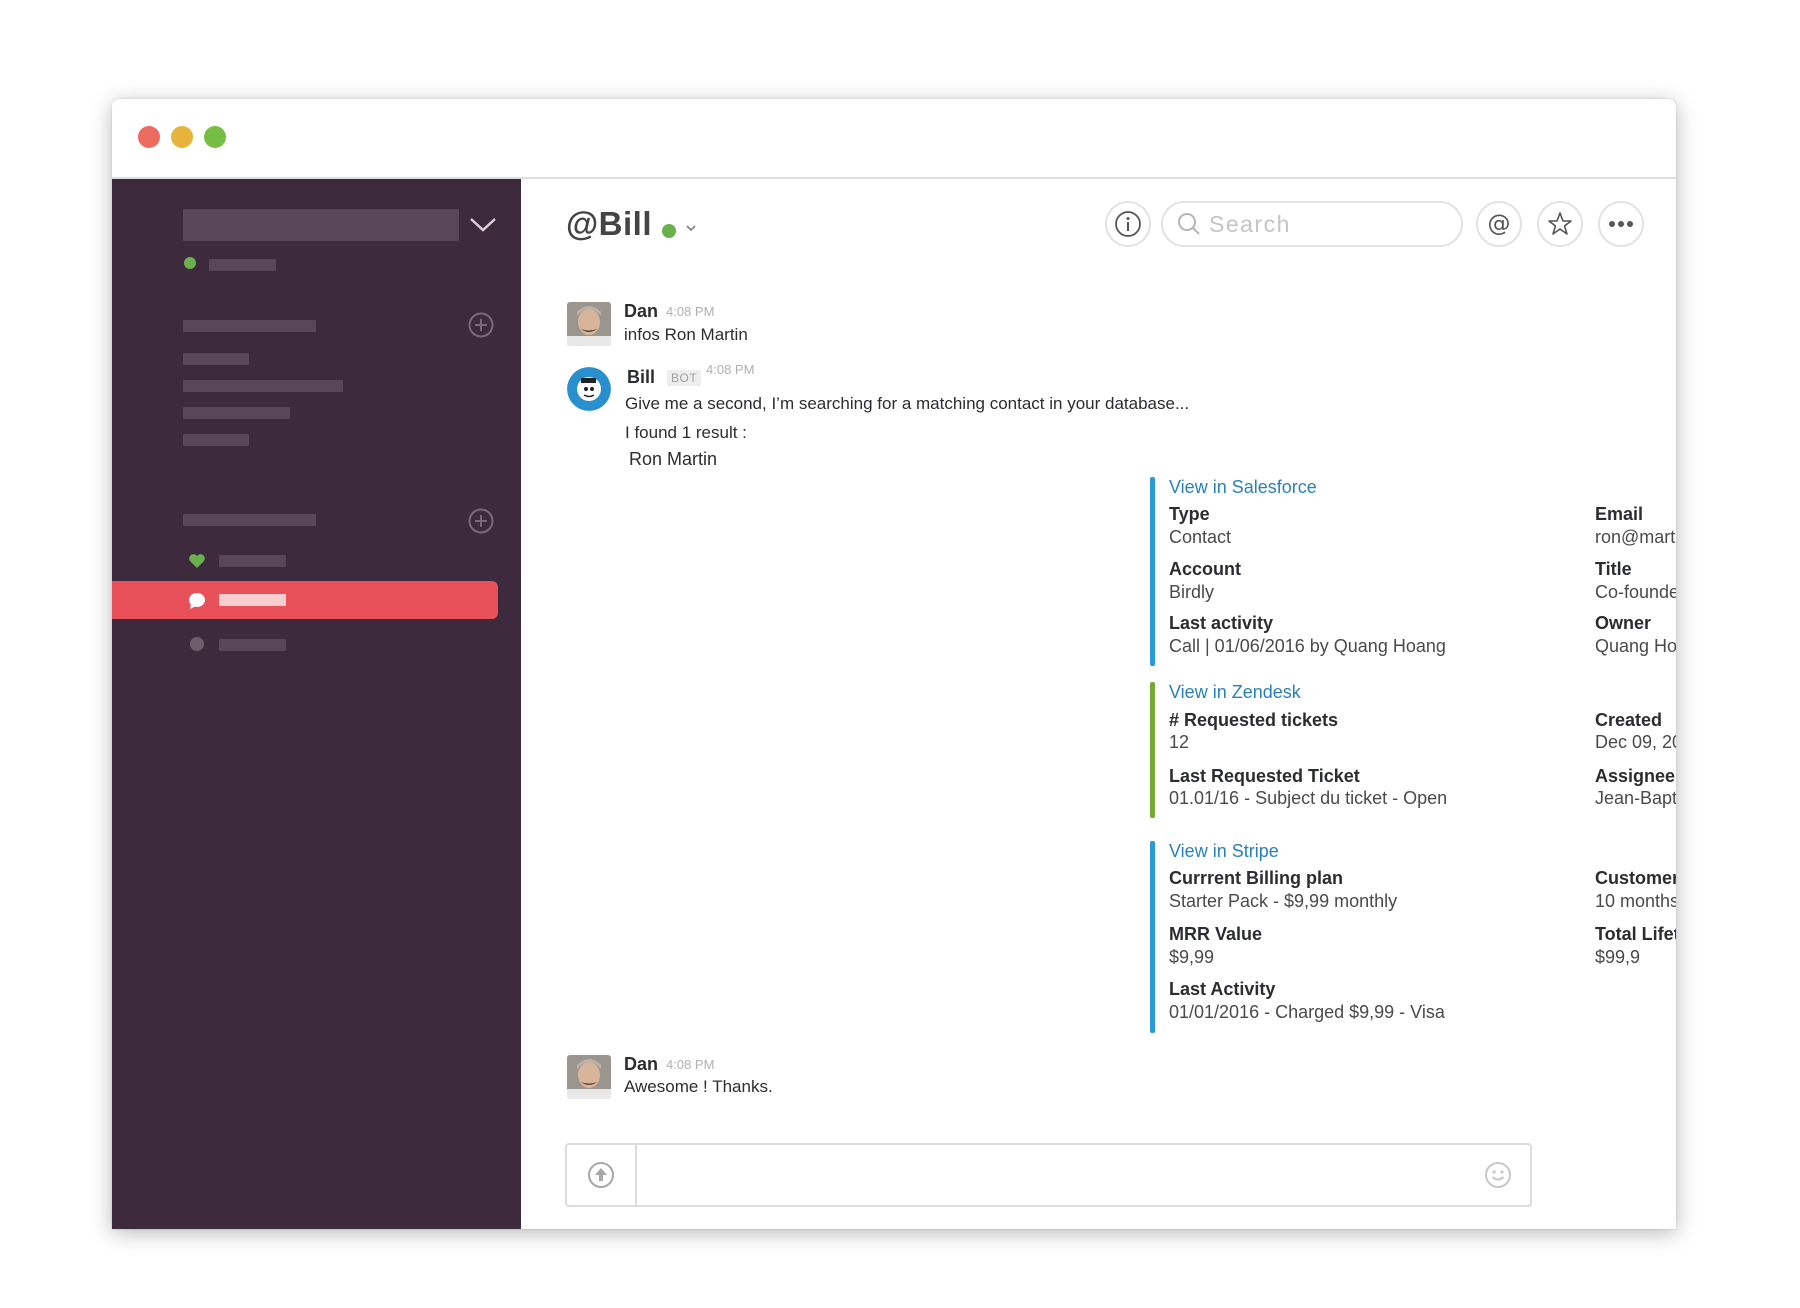  Describe the element at coordinates (1192, 592) in the screenshot. I see `field-value: Birdly` at that location.